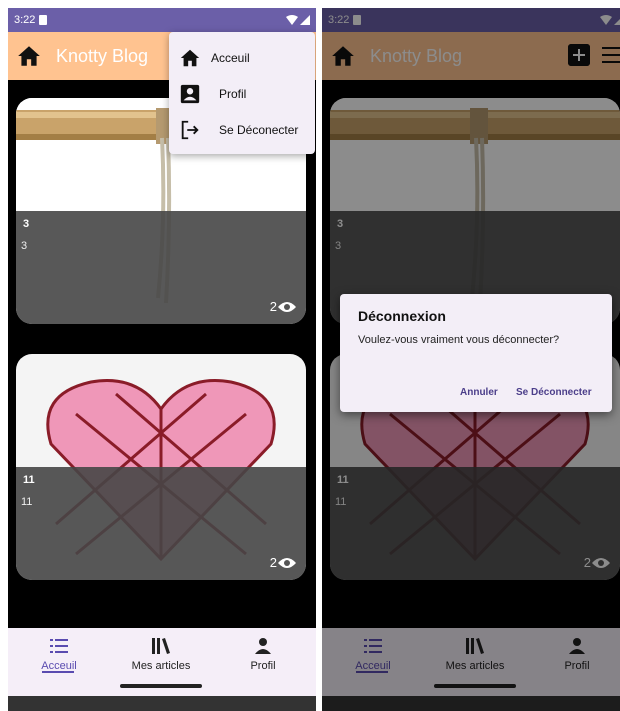 The width and height of the screenshot is (620, 711). I want to click on nav-item-acceuil: Acceuil, so click(59, 654).